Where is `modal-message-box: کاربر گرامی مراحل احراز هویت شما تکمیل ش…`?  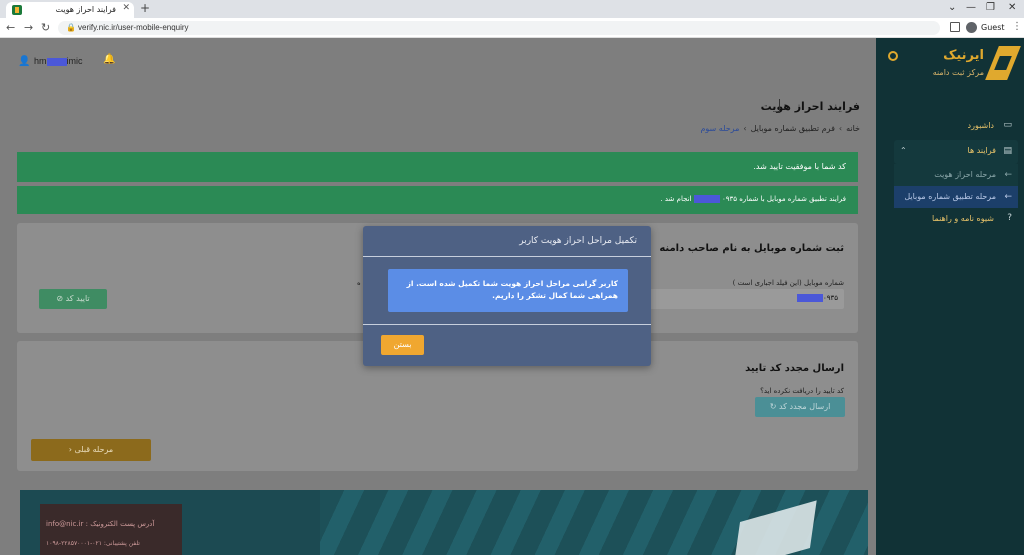 modal-message-box: کاربر گرامی مراحل احراز هویت شما تکمیل ش… is located at coordinates (508, 290).